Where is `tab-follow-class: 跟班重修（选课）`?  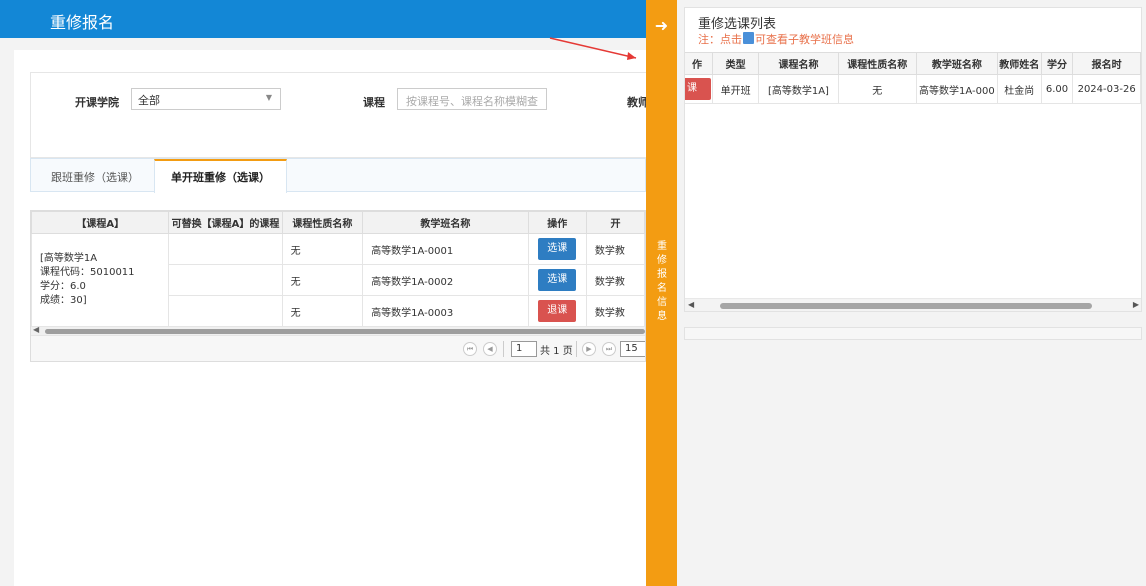
tab-follow-class: 跟班重修（选课） is located at coordinates (95, 175).